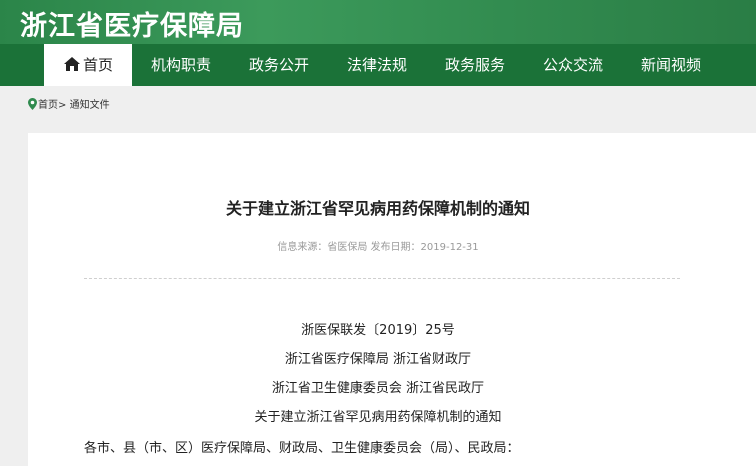 This screenshot has height=466, width=756. Describe the element at coordinates (69, 106) in the screenshot. I see `breadcrumb: 首页> 通知文件` at that location.